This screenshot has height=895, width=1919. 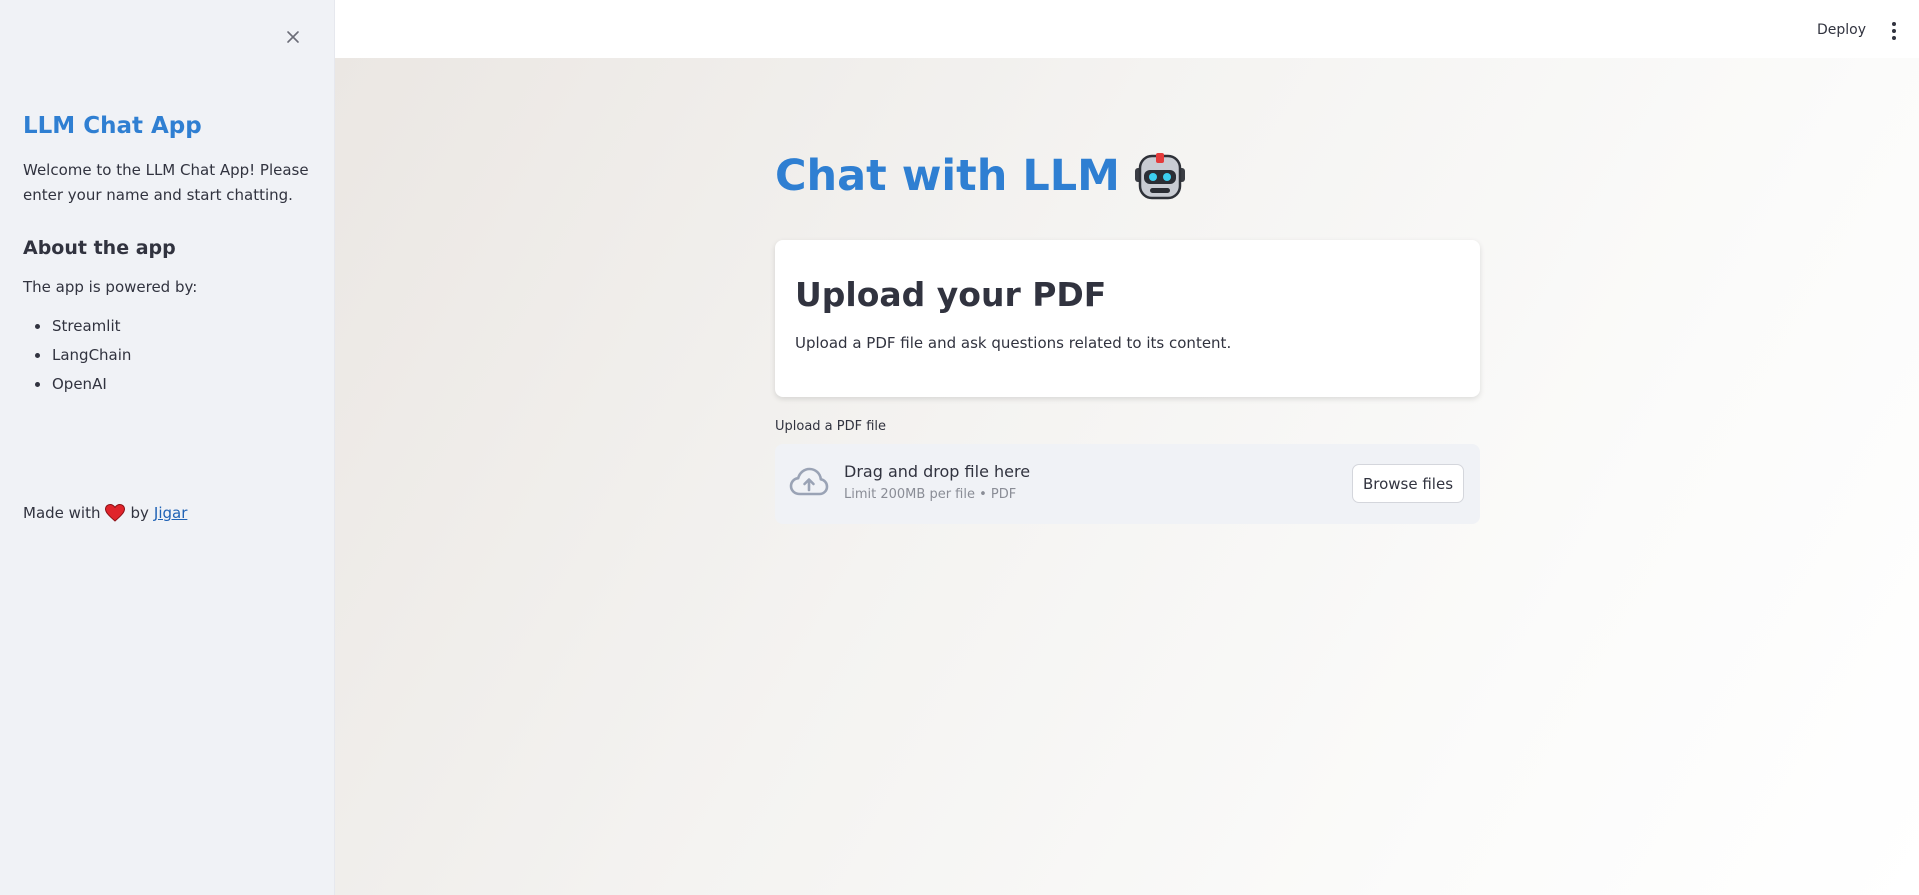 I want to click on author-link: Jigar, so click(x=170, y=513).